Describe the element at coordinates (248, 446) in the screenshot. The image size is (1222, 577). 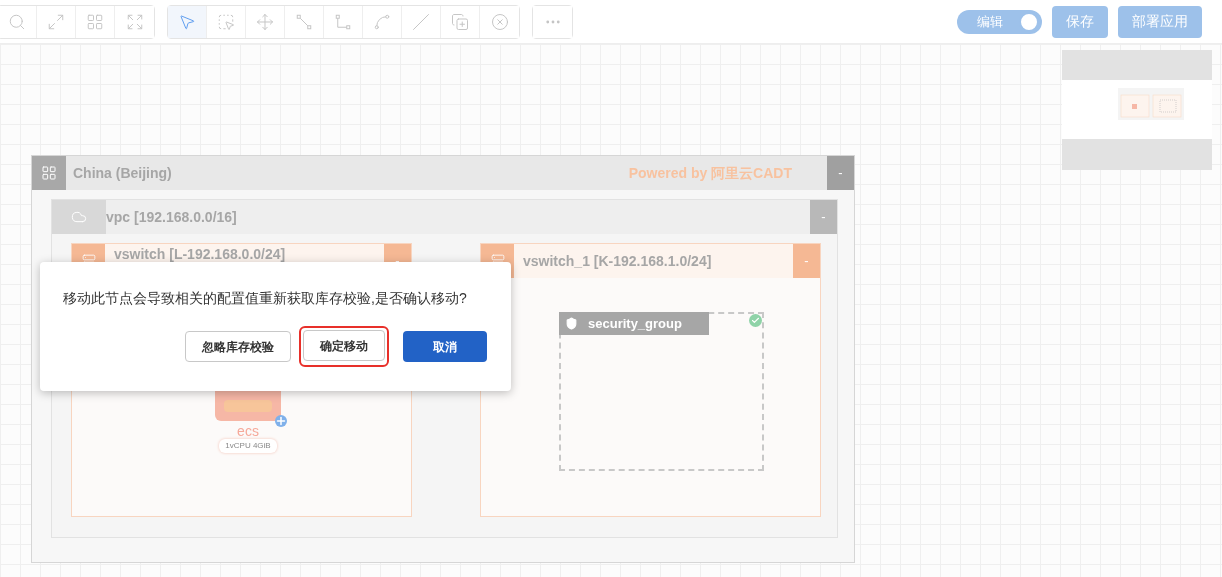
I see `spec-tag: 1vCPU 4GiB` at that location.